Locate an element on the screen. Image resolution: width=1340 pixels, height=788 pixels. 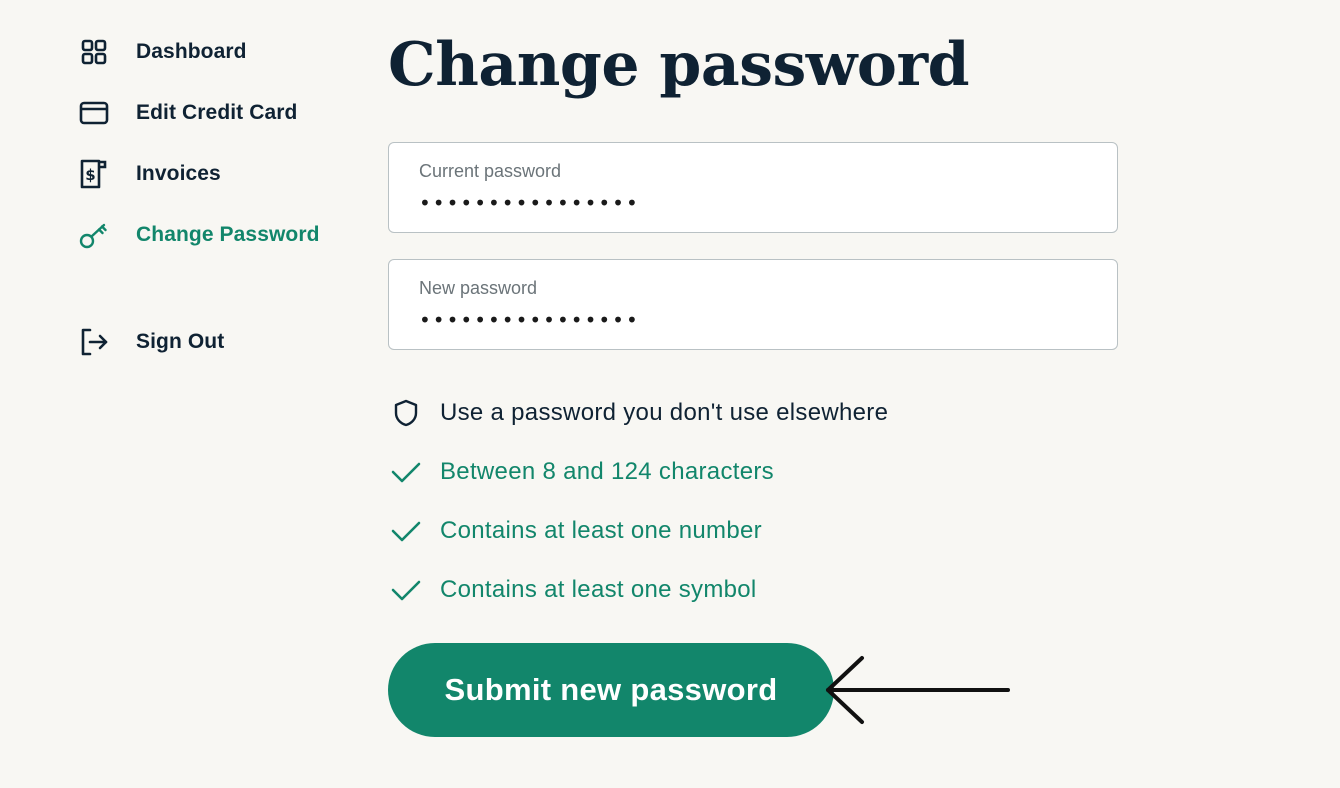
current-password-input is located at coordinates (739, 203).